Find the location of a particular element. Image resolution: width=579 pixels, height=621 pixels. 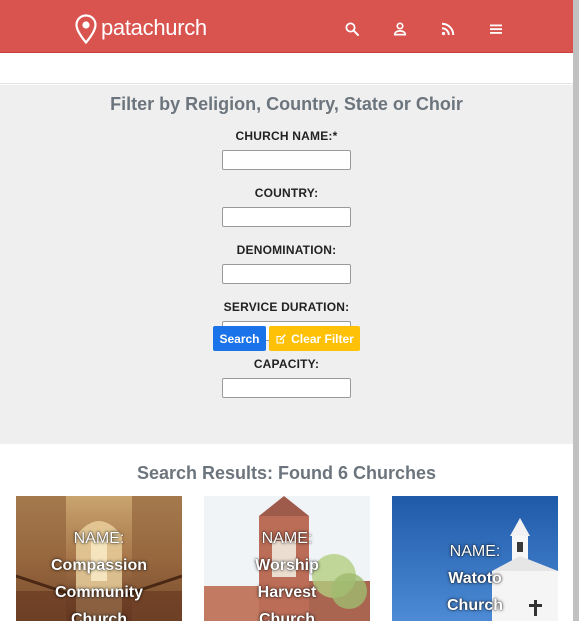

rss-icon is located at coordinates (448, 29).